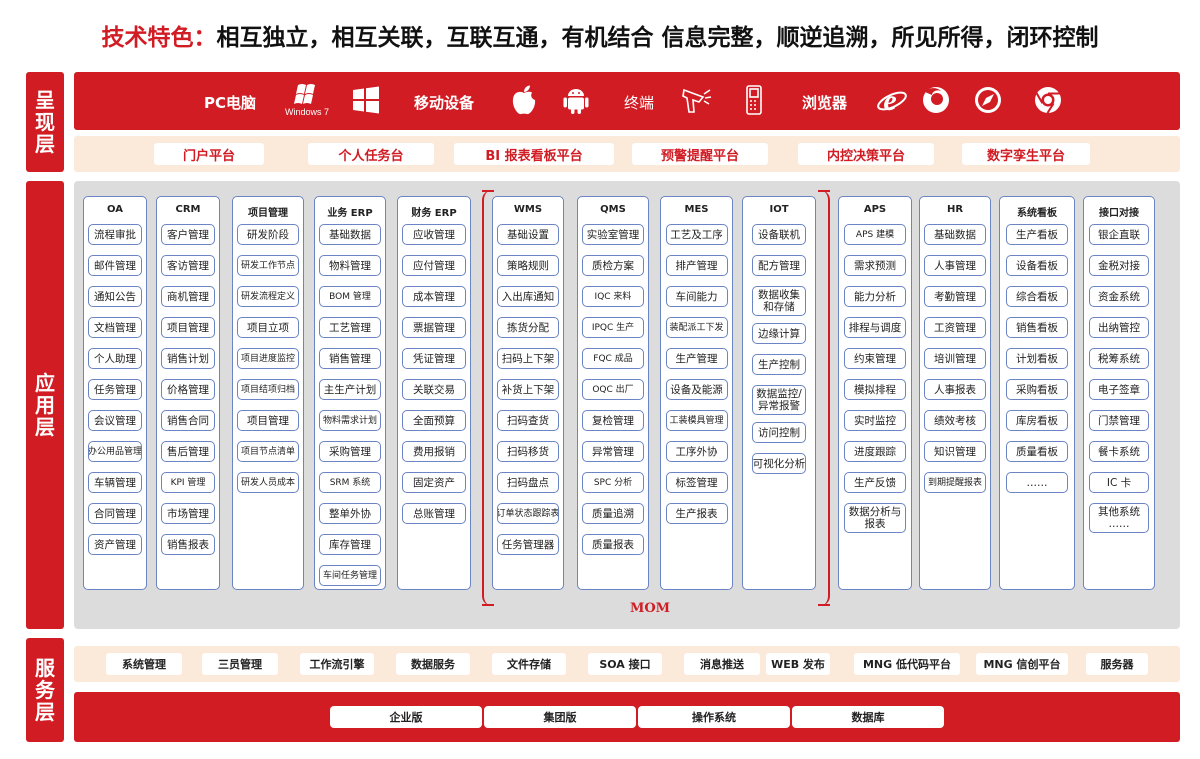  Describe the element at coordinates (406, 717) in the screenshot. I see `base-enterprise: 企业版` at that location.